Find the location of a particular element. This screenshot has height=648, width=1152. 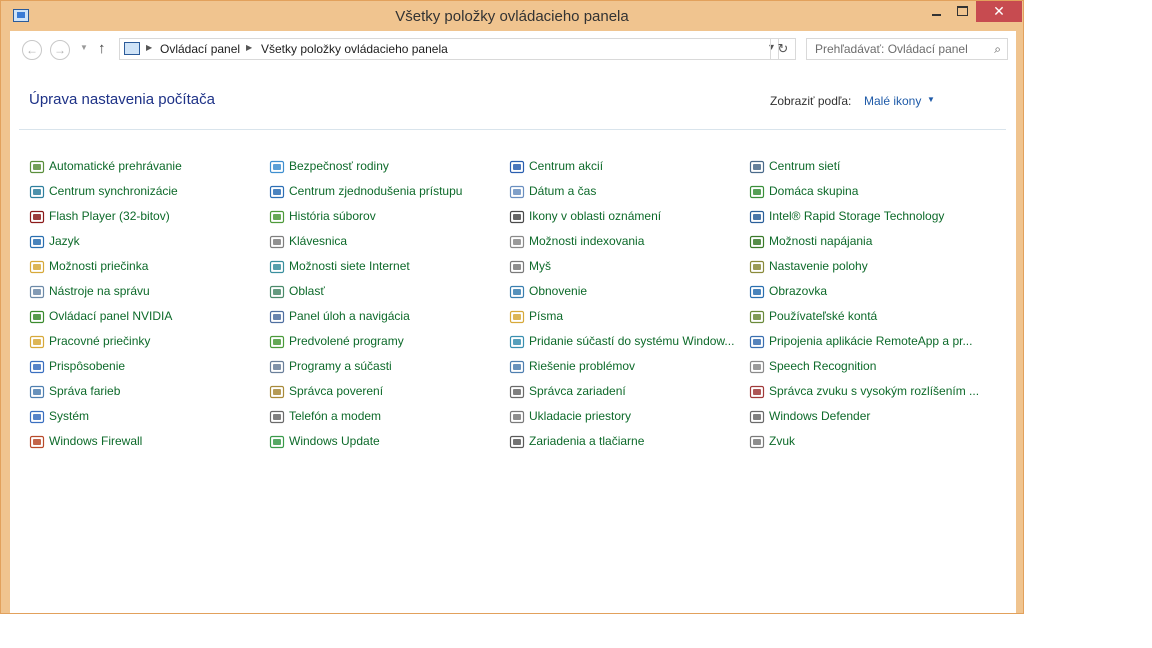

close-button: ✕ is located at coordinates (999, 11).